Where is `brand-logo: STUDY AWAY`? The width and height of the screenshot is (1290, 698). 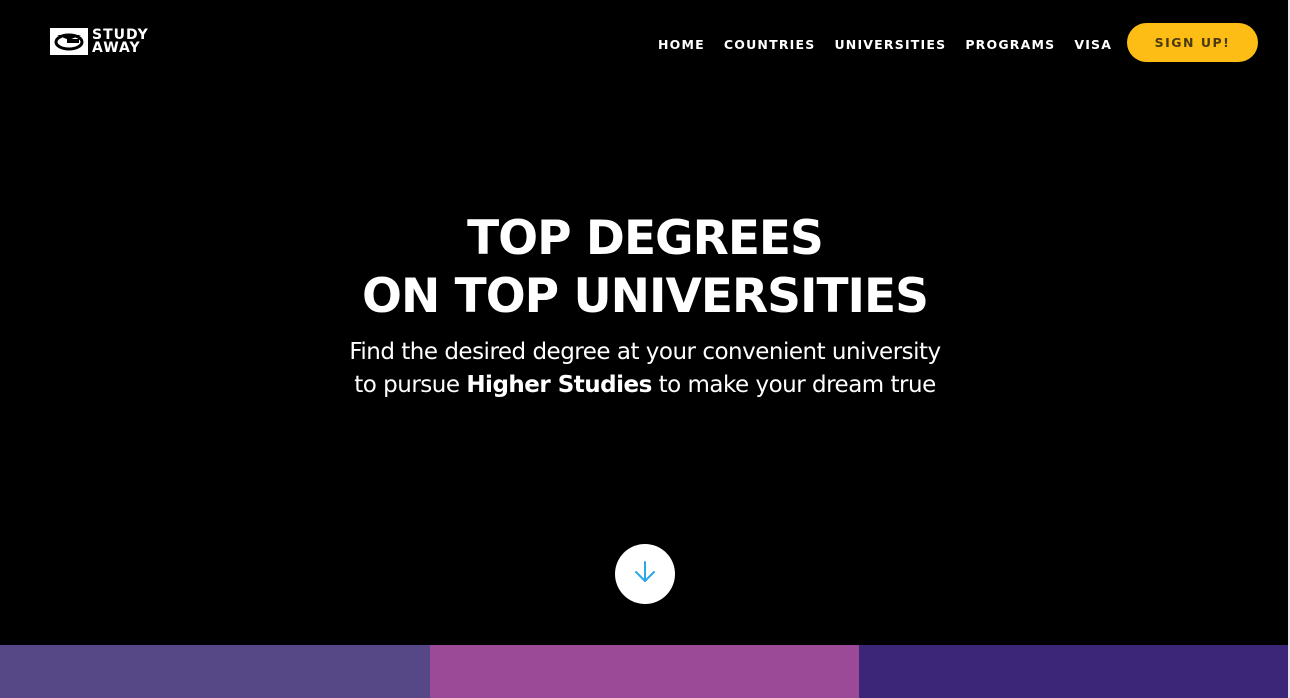
brand-logo: STUDY AWAY is located at coordinates (99, 41).